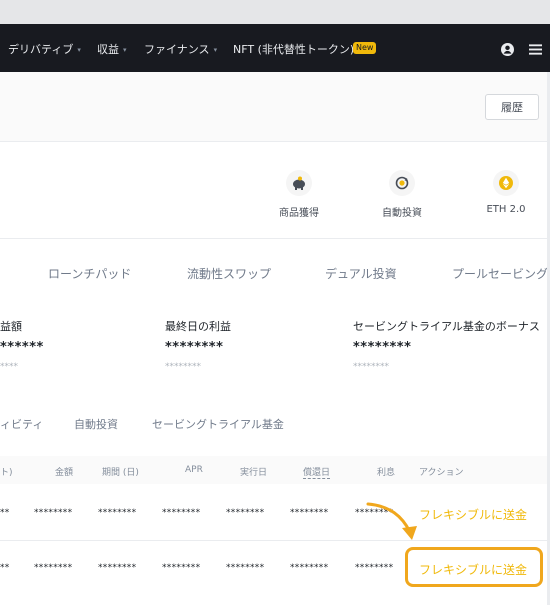  I want to click on shortcut-earn-products: 商品獲得, so click(299, 194).